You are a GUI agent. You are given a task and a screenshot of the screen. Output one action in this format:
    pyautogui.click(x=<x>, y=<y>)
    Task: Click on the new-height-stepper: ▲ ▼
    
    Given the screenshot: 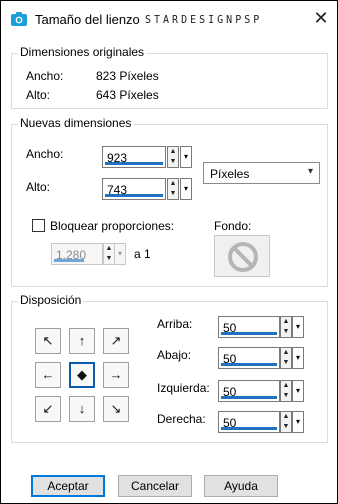 What is the action you would take?
    pyautogui.click(x=173, y=189)
    